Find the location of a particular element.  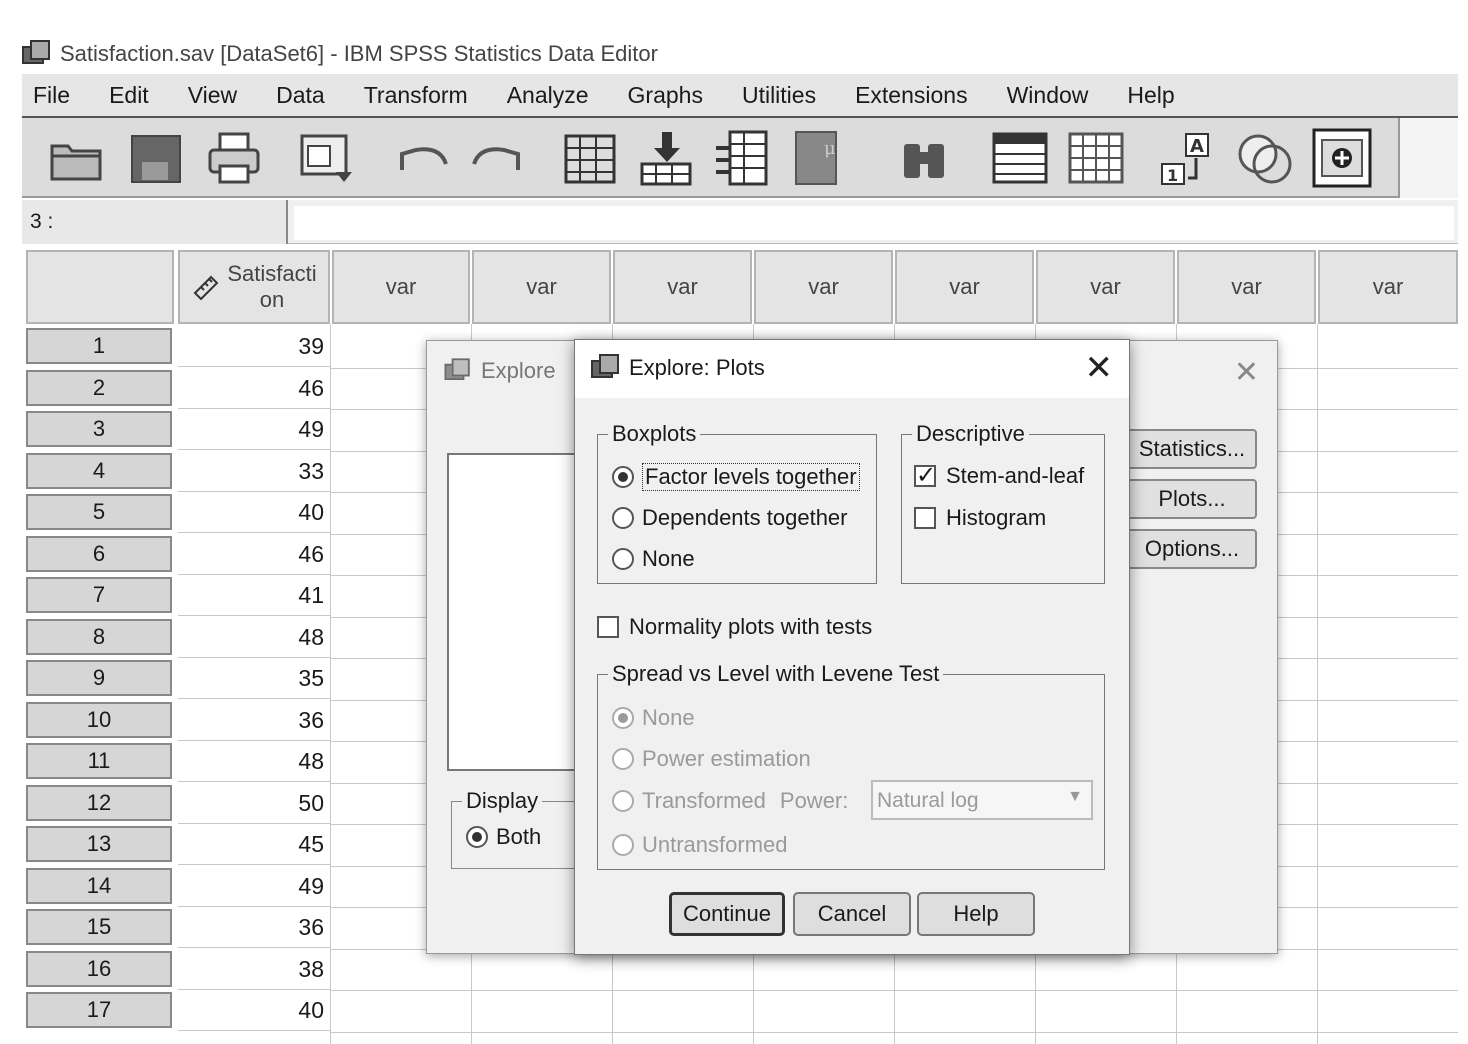

menu-extensions: Extensions is located at coordinates (911, 95).